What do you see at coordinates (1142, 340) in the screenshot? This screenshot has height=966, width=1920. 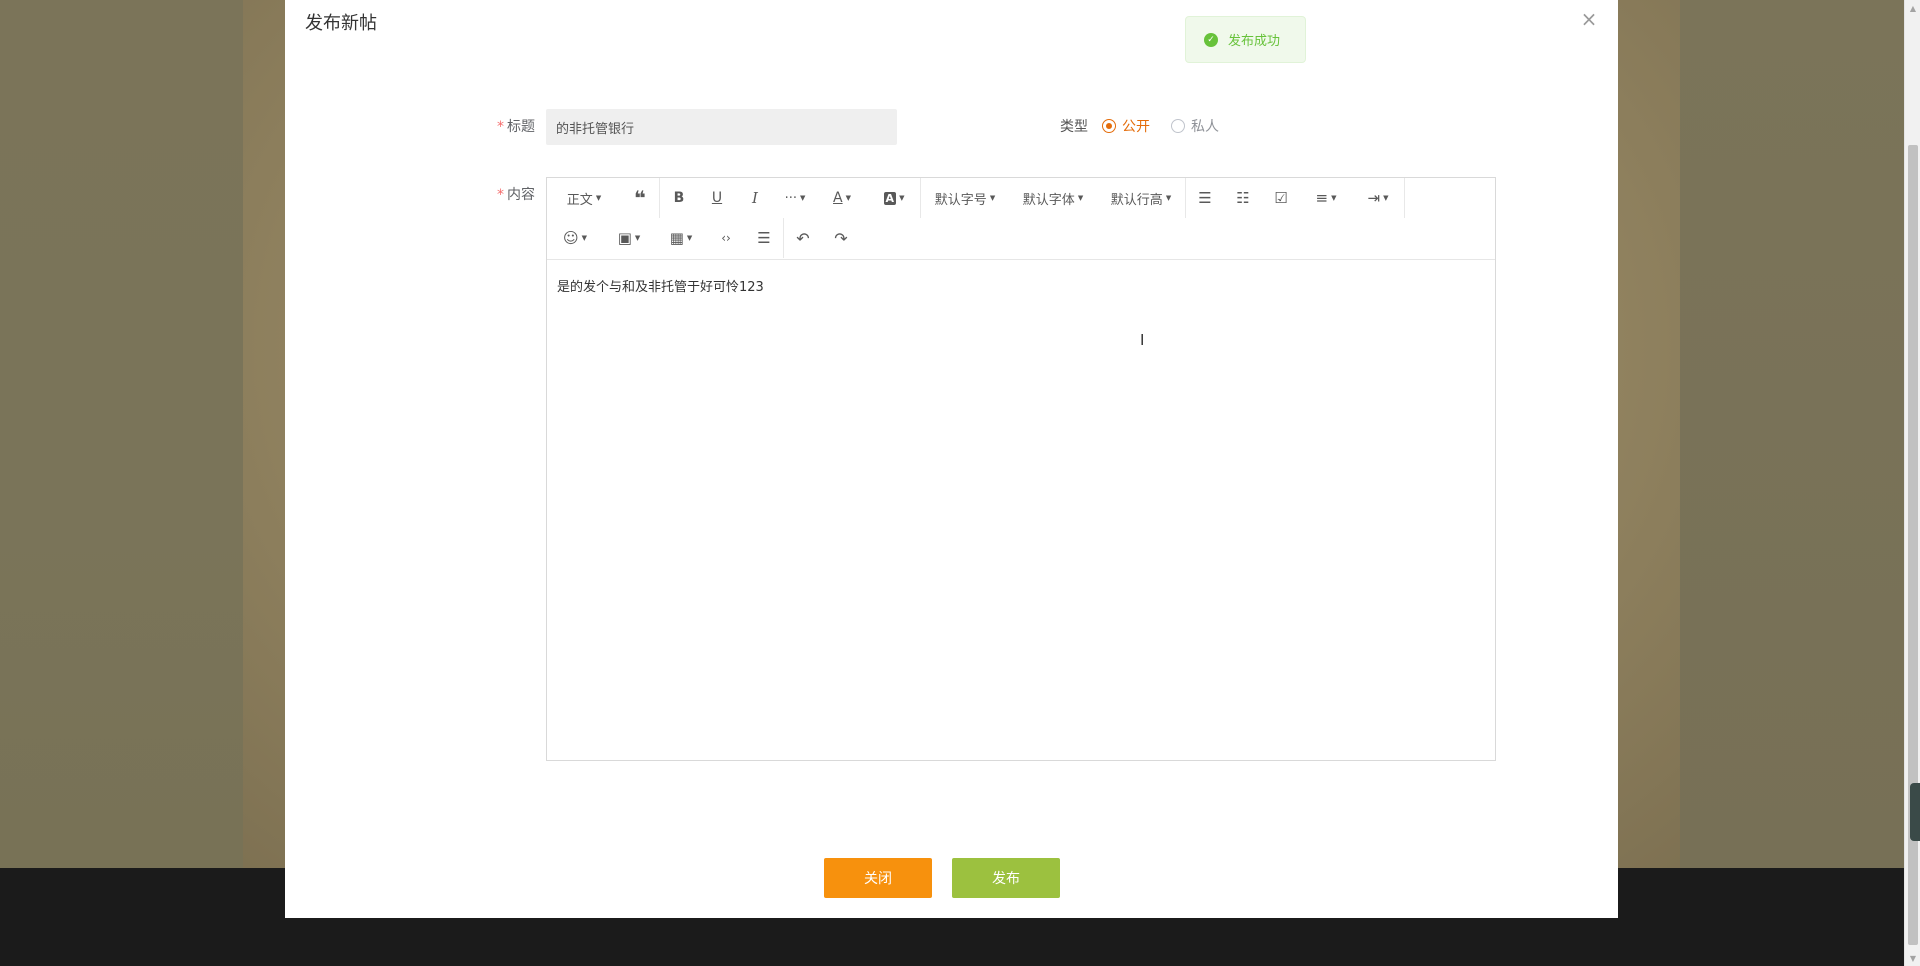 I see `text-cursor-icon: I` at bounding box center [1142, 340].